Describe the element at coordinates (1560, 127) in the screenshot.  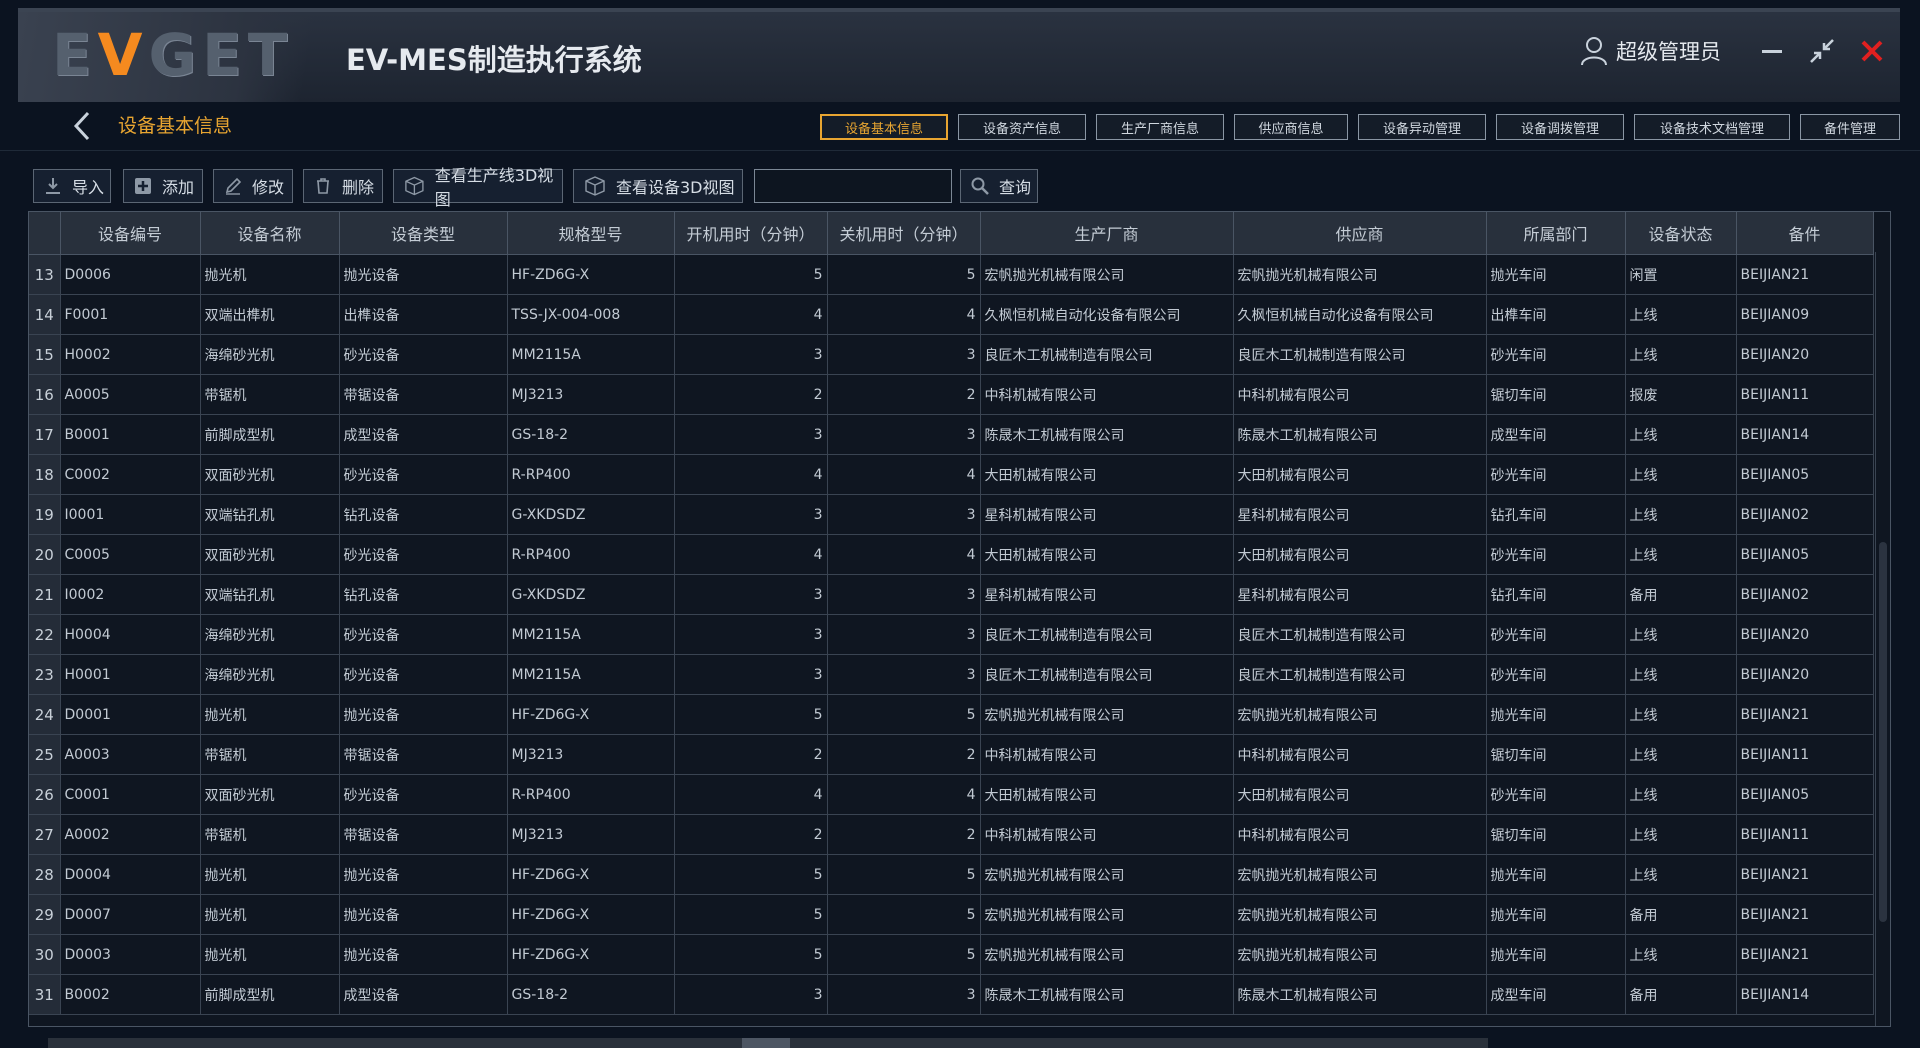
I see `tab-device-transfer-mgmt: 设备调拨管理` at that location.